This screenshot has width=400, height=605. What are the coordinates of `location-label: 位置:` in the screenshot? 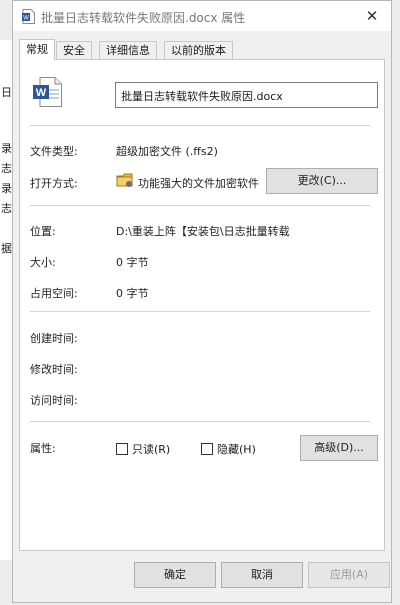 It's located at (43, 231).